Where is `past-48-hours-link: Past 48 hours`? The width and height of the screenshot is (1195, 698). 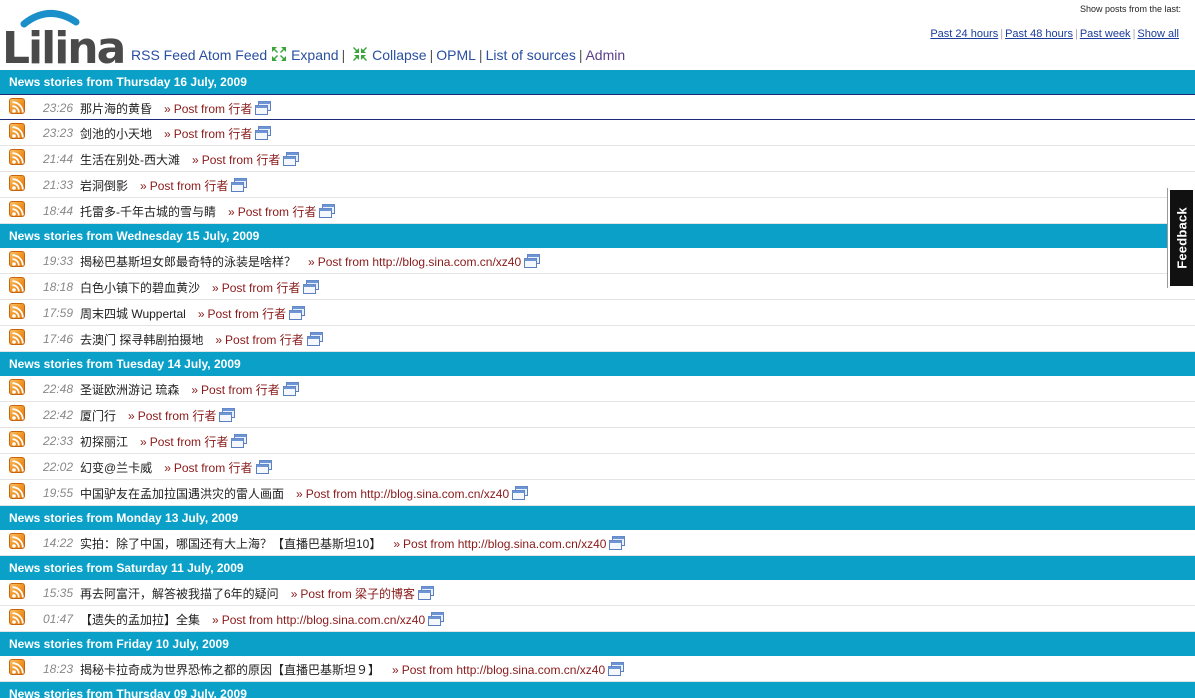
past-48-hours-link: Past 48 hours is located at coordinates (1039, 34).